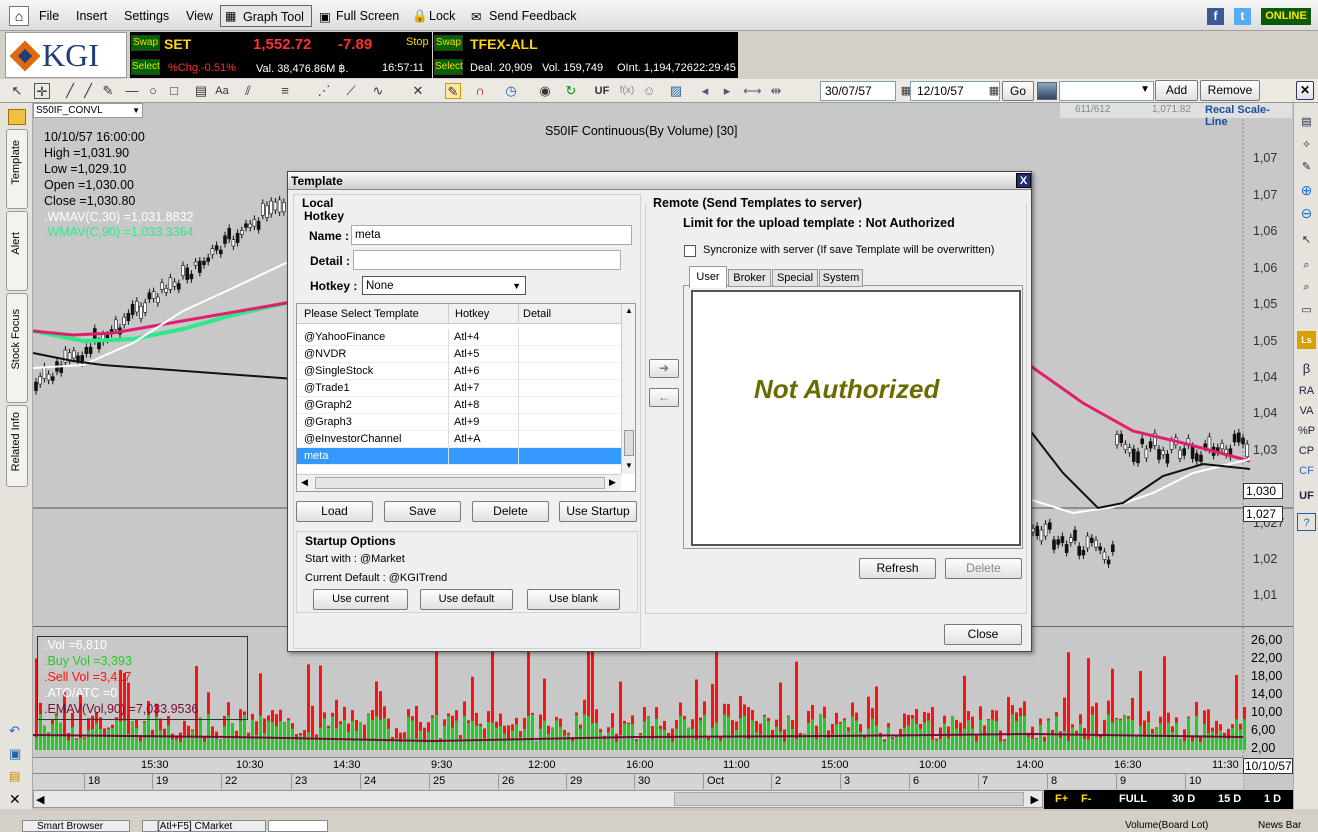  I want to click on crosshair-icon: ✛, so click(42, 91).